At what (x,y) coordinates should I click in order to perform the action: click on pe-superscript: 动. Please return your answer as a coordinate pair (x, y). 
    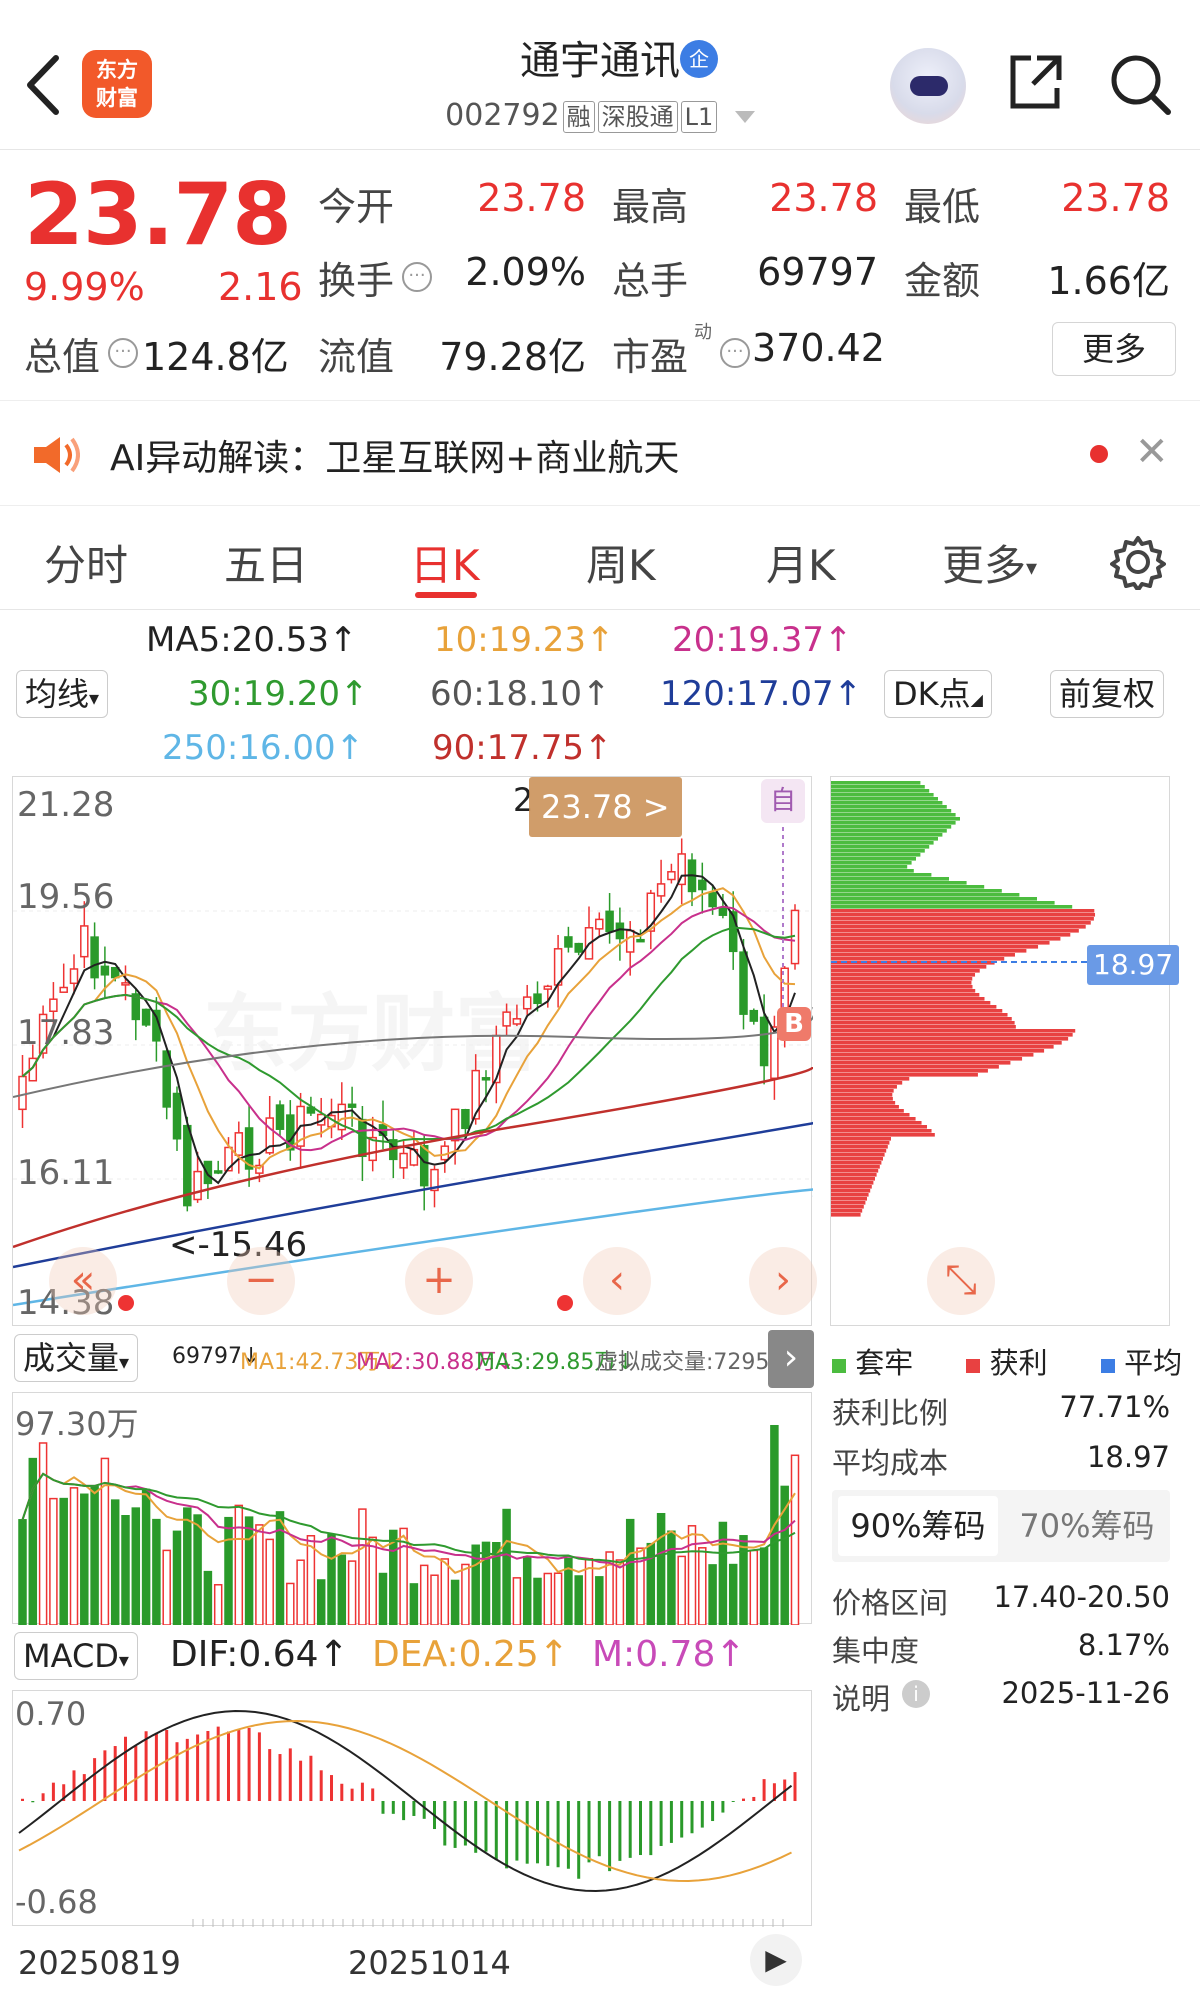
    Looking at the image, I should click on (703, 332).